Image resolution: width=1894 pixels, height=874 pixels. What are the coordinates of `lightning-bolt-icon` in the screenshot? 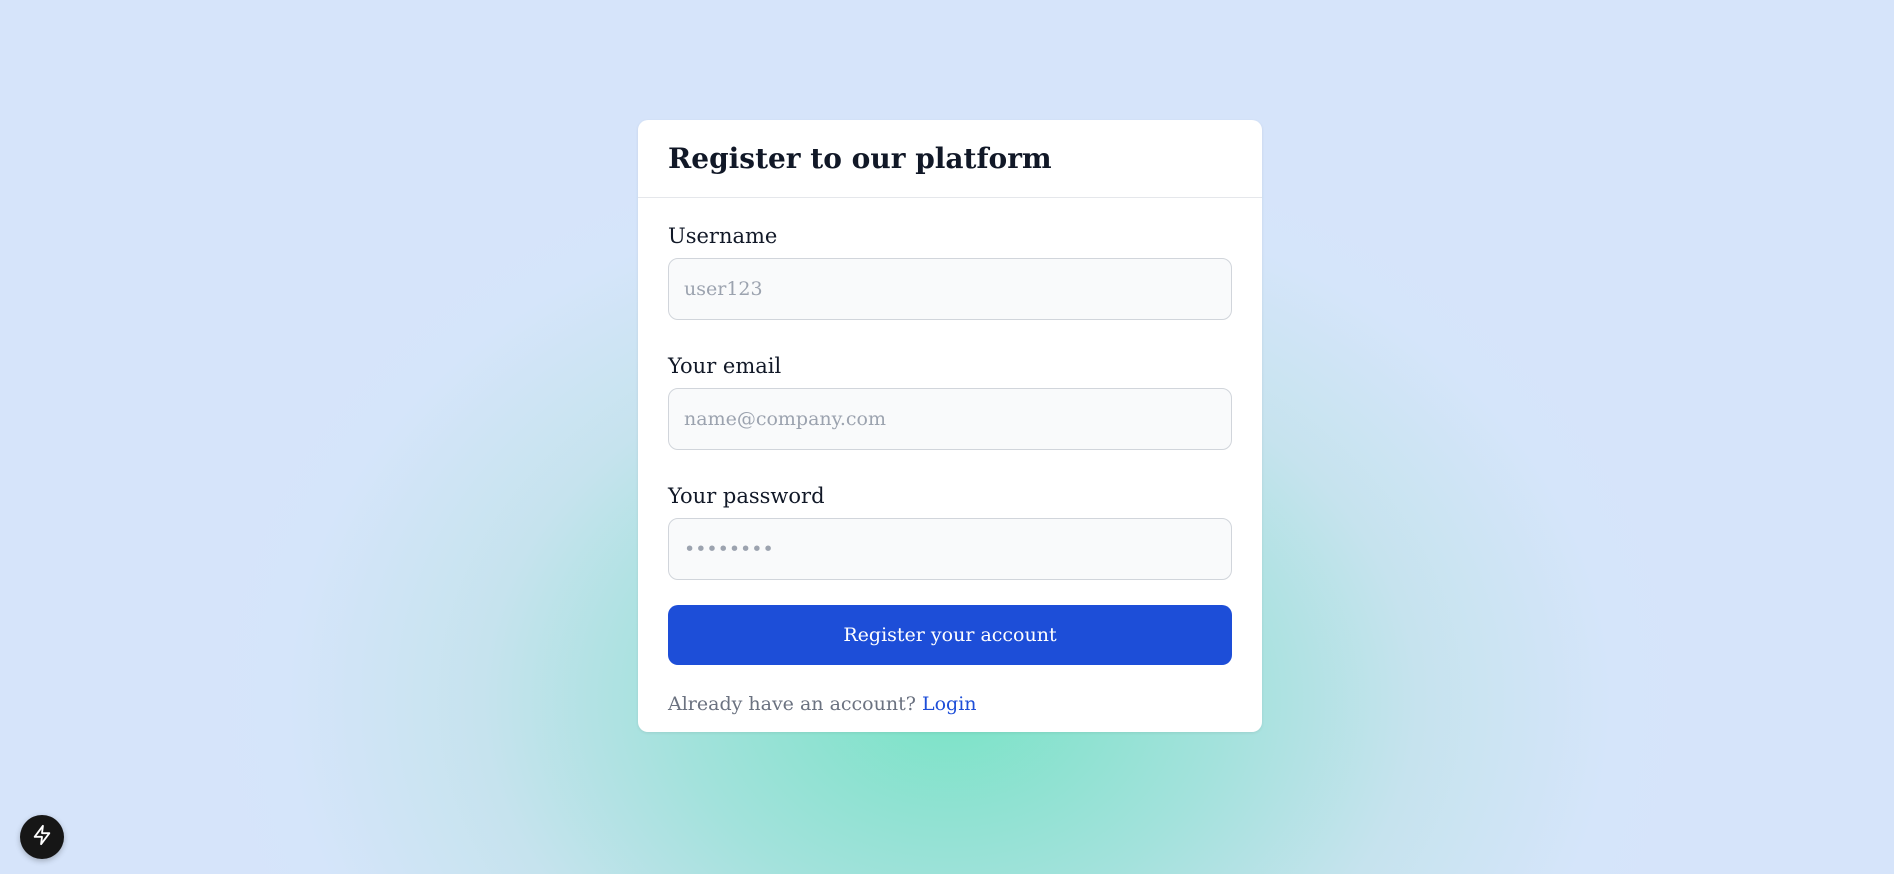 It's located at (42, 837).